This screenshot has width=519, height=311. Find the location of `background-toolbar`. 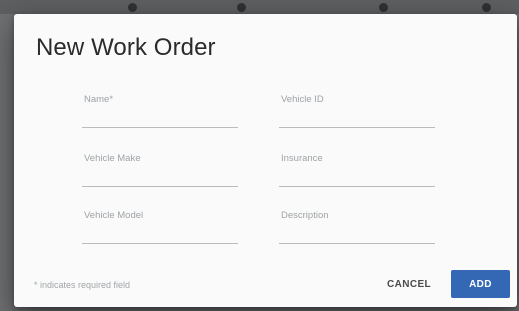

background-toolbar is located at coordinates (259, 7).